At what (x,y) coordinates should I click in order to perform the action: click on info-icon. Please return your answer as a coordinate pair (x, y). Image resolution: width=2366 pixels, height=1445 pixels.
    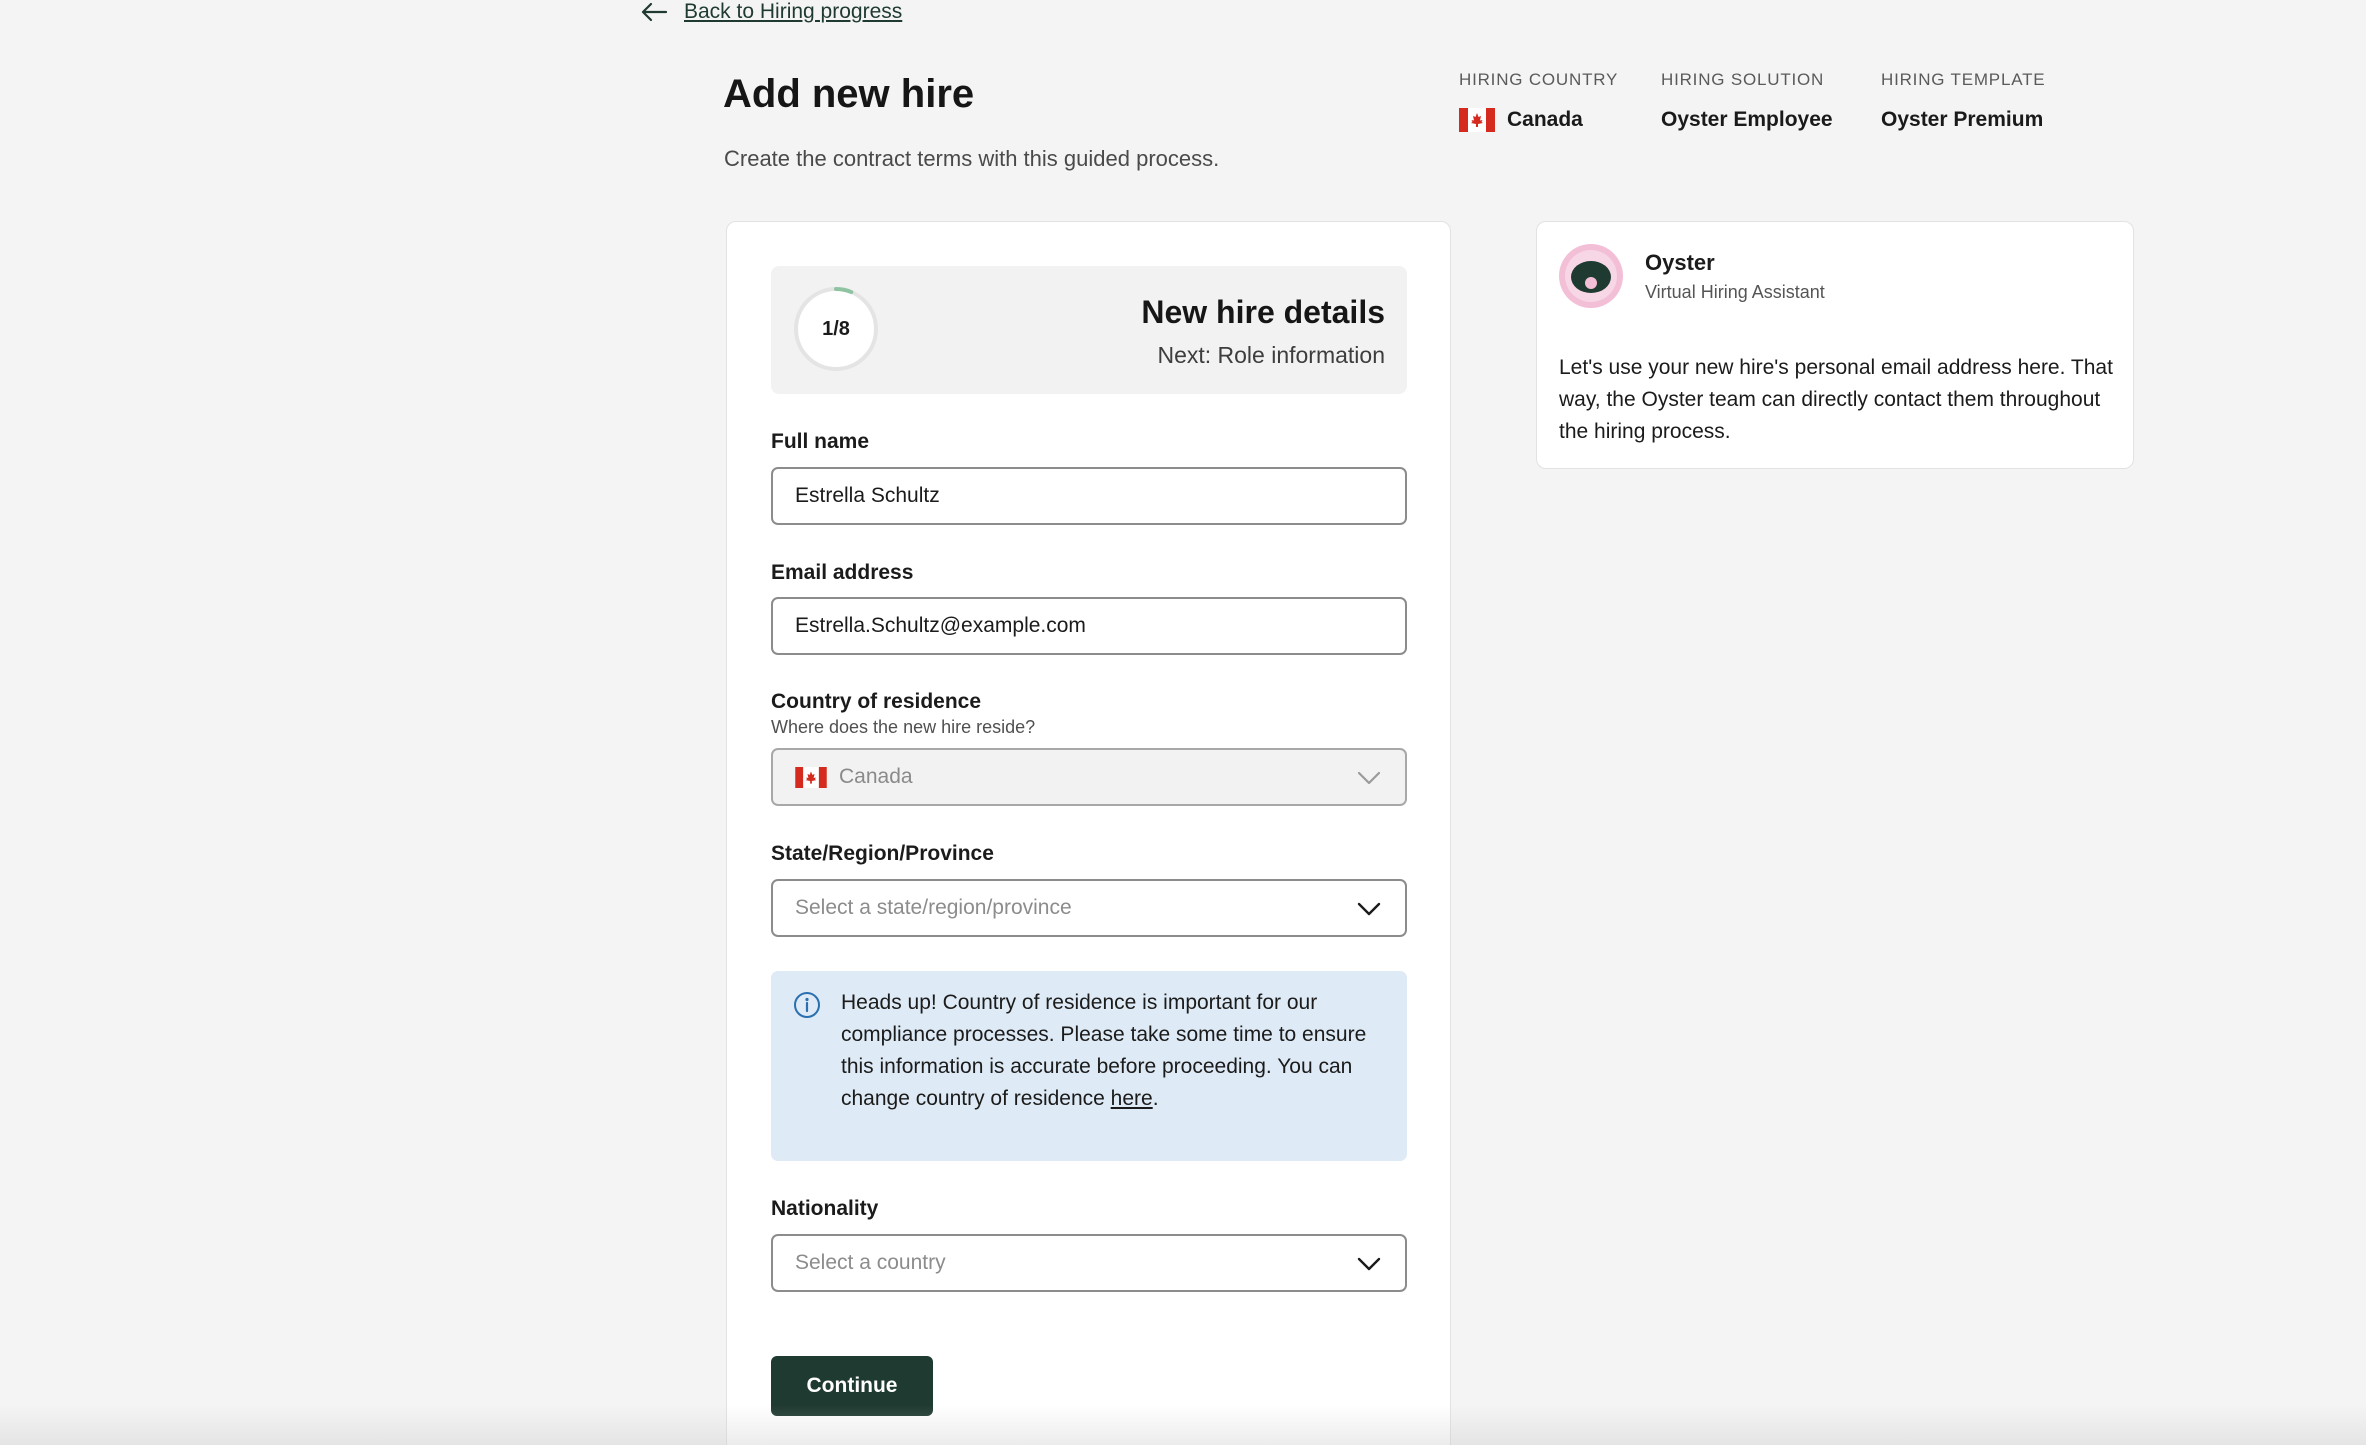
    Looking at the image, I should click on (807, 1005).